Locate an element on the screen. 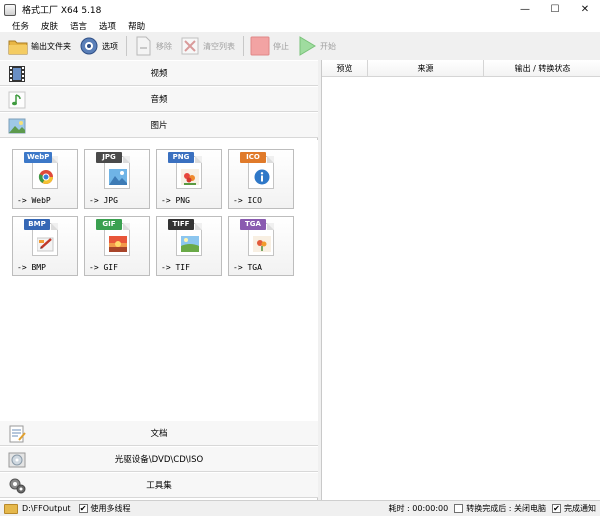 This screenshot has height=516, width=600. remove-document-icon is located at coordinates (143, 46).